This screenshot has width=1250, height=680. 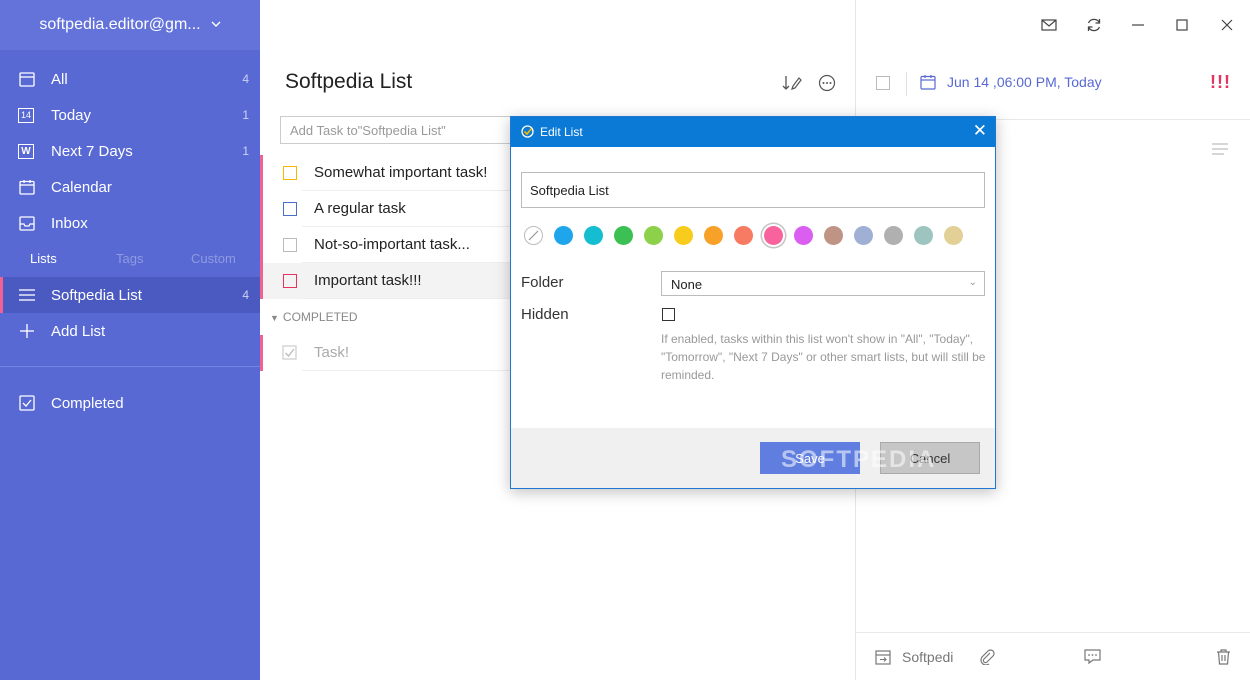 What do you see at coordinates (130, 403) in the screenshot?
I see `sidebar-item-completed: Completed` at bounding box center [130, 403].